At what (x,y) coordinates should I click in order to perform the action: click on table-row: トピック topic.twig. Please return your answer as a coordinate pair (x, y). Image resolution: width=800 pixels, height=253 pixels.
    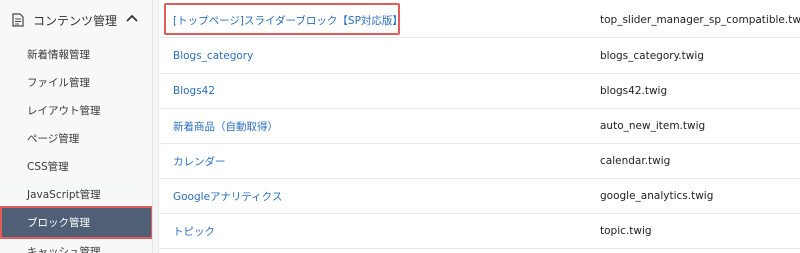
    Looking at the image, I should click on (479, 231).